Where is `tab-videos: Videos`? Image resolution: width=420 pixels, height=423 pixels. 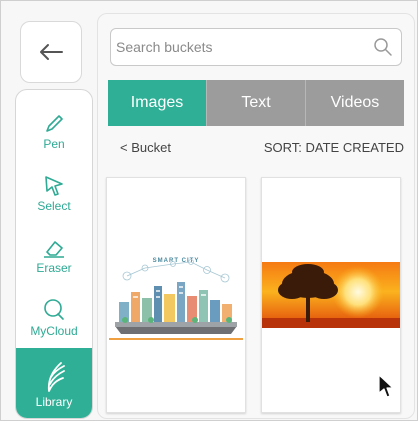
tab-videos: Videos is located at coordinates (354, 103).